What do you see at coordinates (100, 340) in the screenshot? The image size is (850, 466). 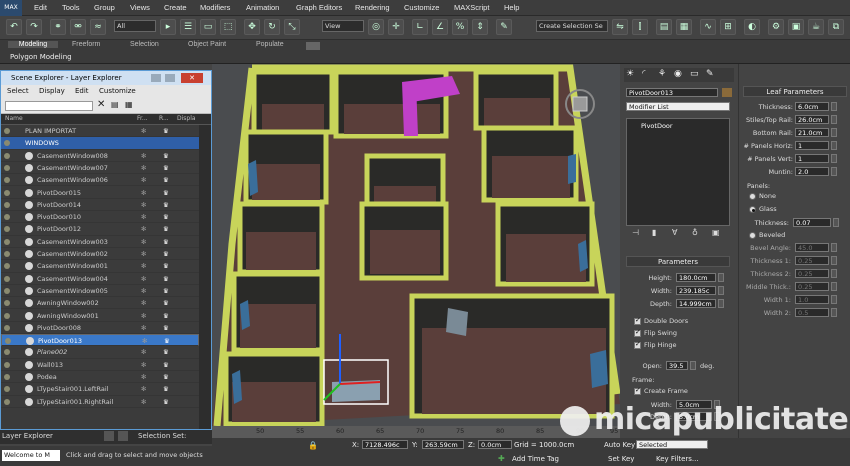 I see `list-item-selected: PivotDoor013 ✻ ♛` at bounding box center [100, 340].